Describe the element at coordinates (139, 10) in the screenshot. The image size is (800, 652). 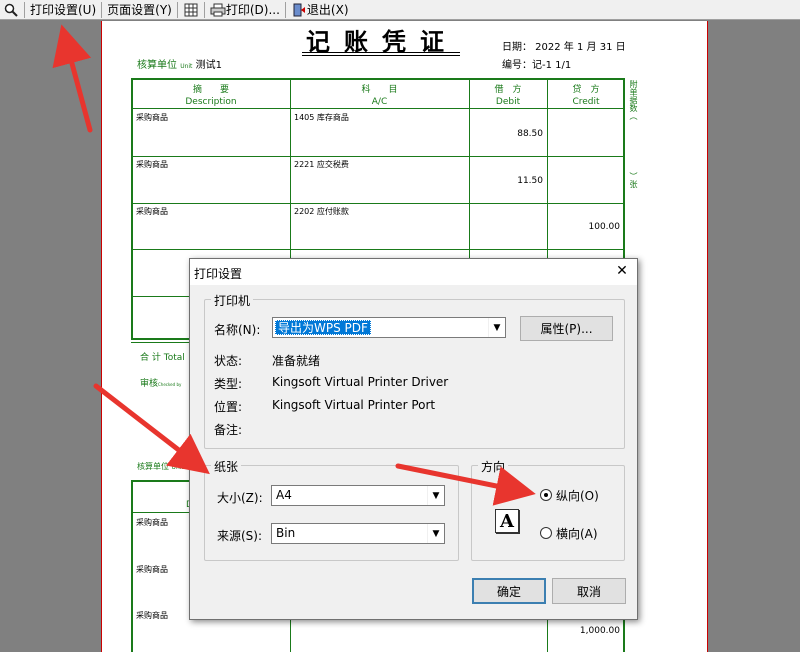
I see `page-setup-button: 页面设置(Y)` at that location.